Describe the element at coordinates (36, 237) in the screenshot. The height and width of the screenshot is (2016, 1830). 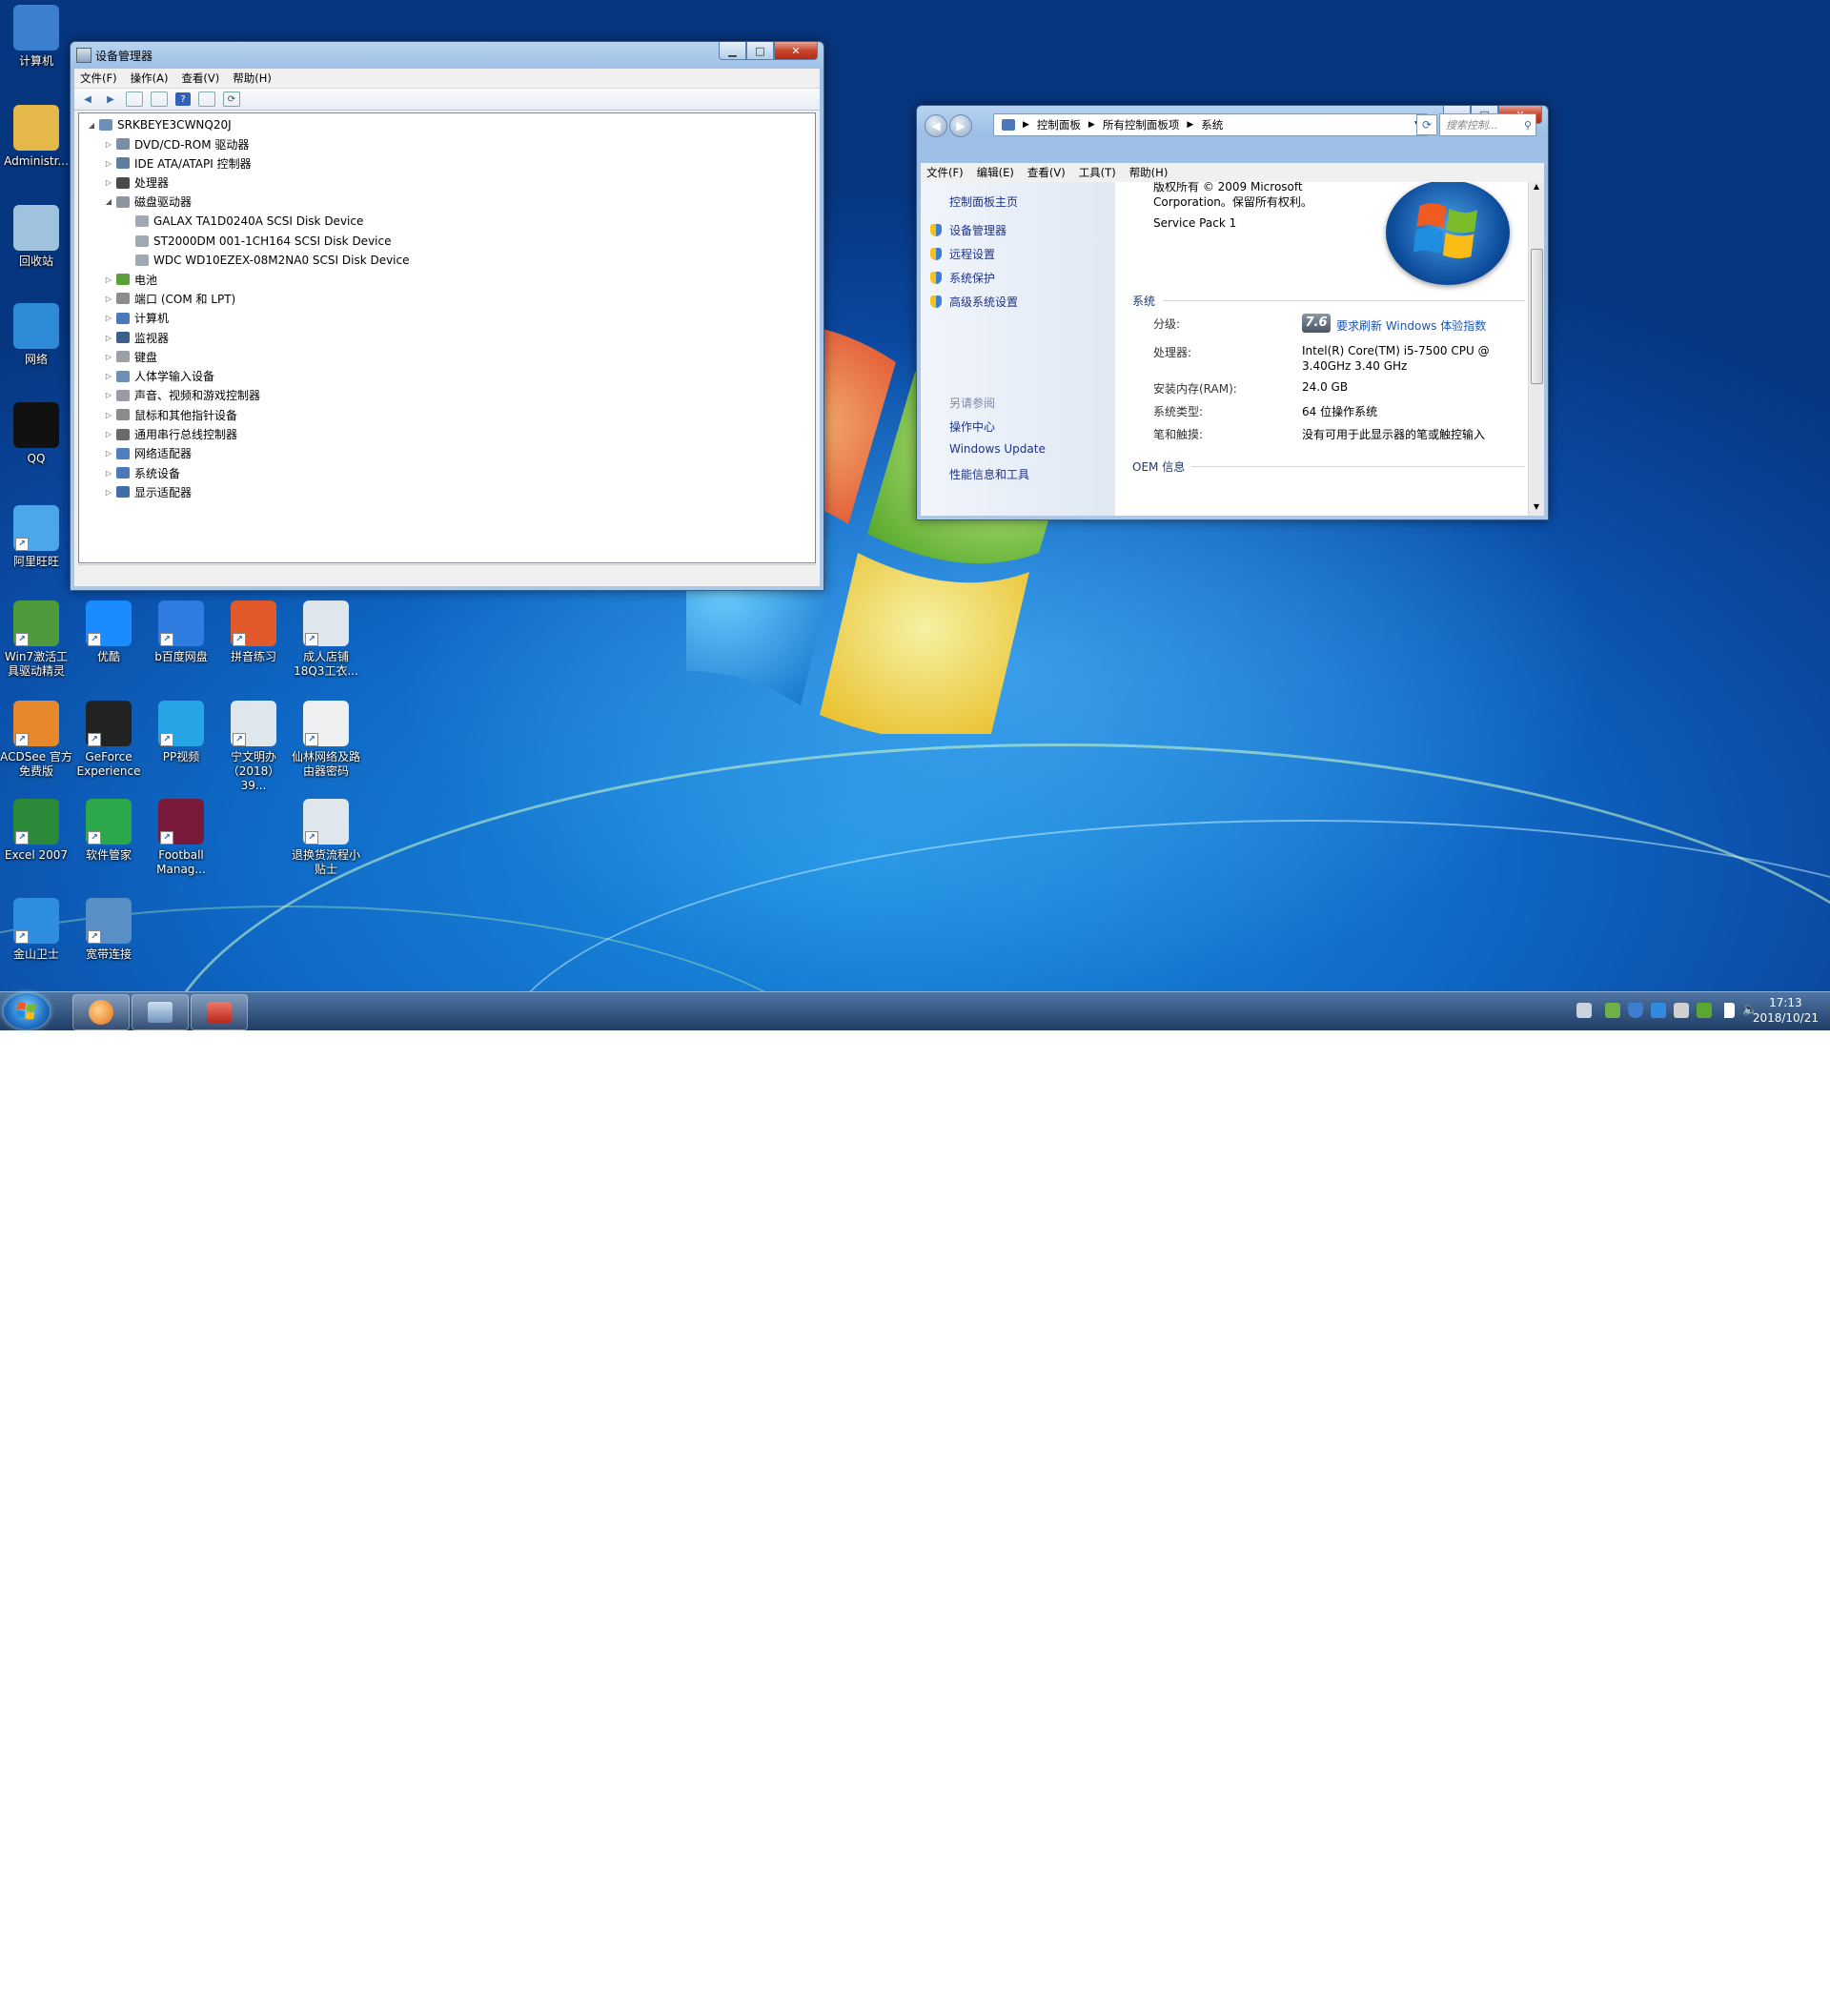
I see `desktop-icon: 回收站` at that location.